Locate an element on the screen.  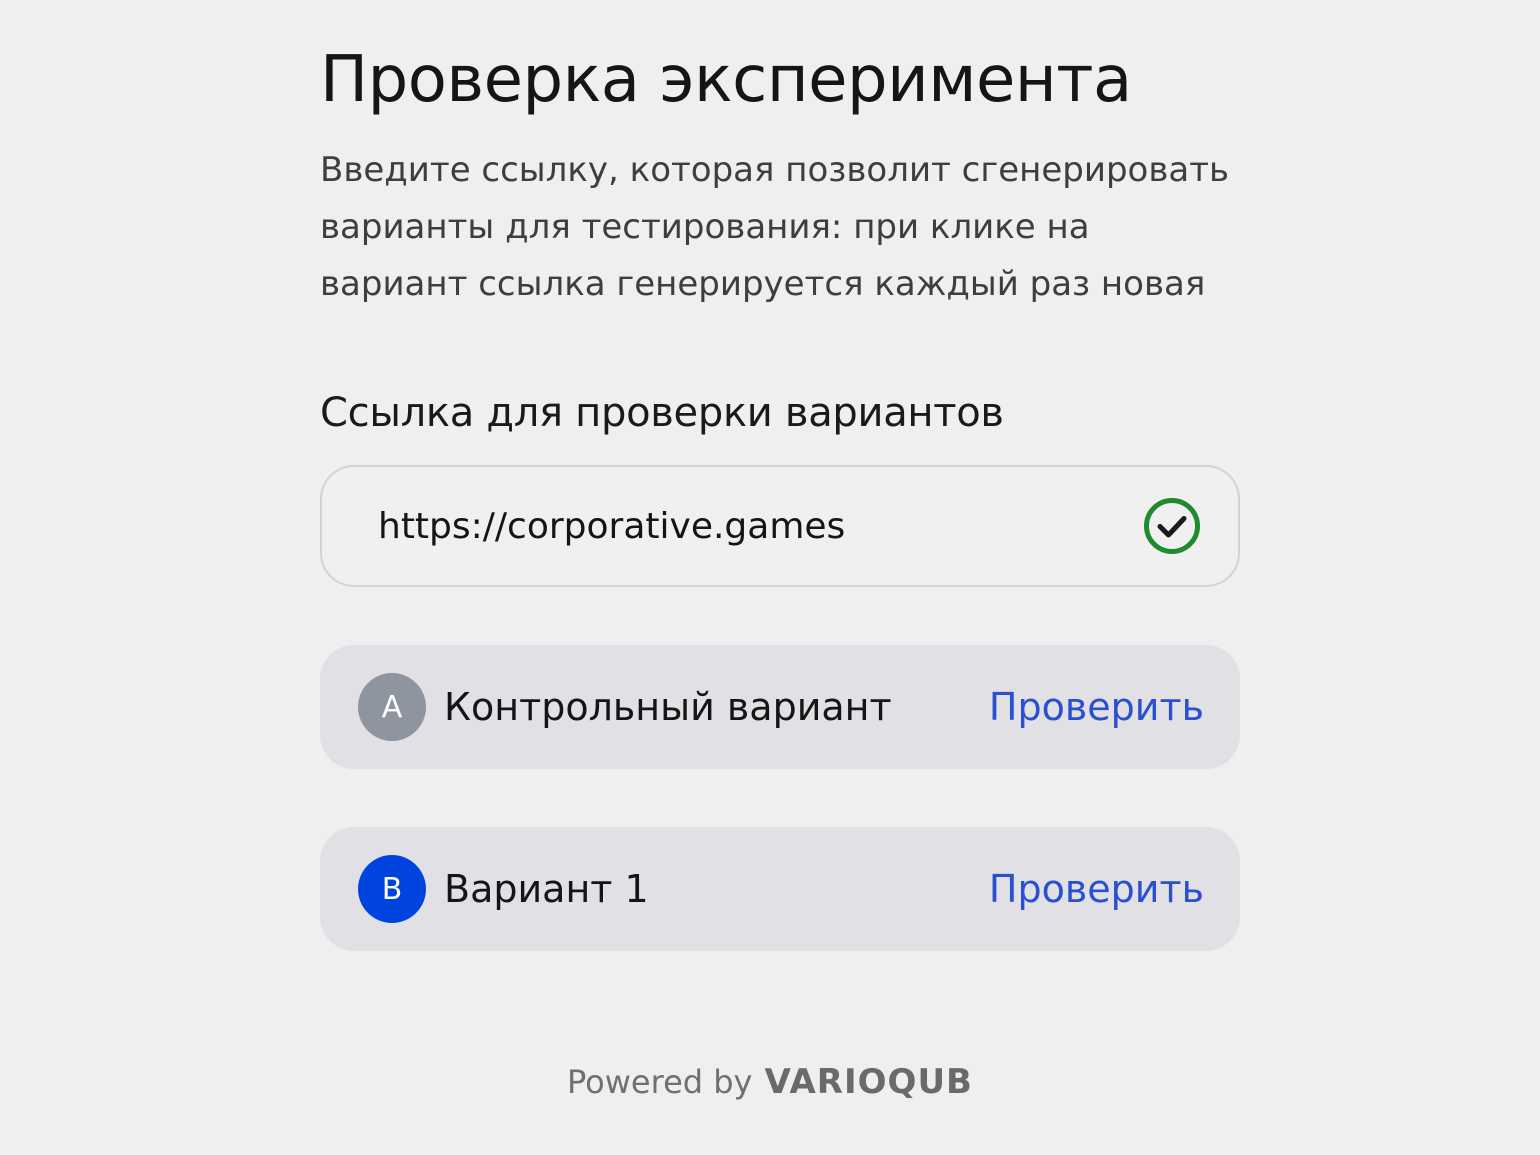
page-title: Проверка эксперимента is located at coordinates (726, 80).